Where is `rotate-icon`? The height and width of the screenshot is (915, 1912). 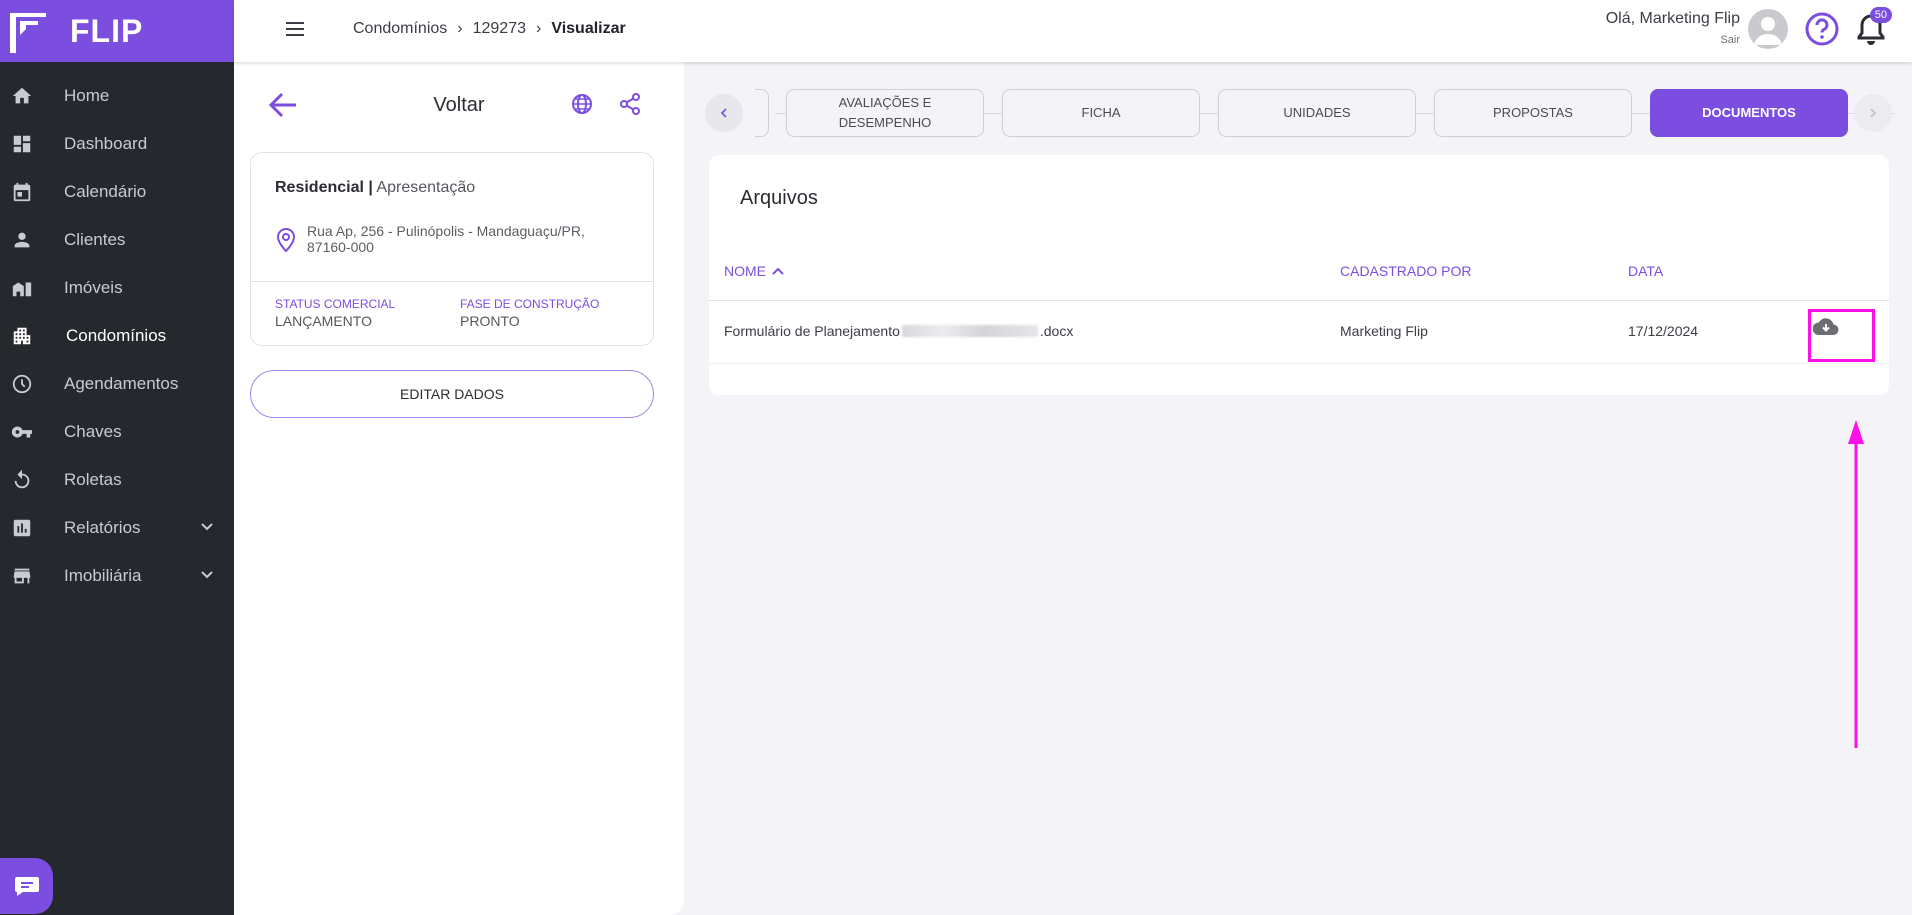
rotate-icon is located at coordinates (22, 480).